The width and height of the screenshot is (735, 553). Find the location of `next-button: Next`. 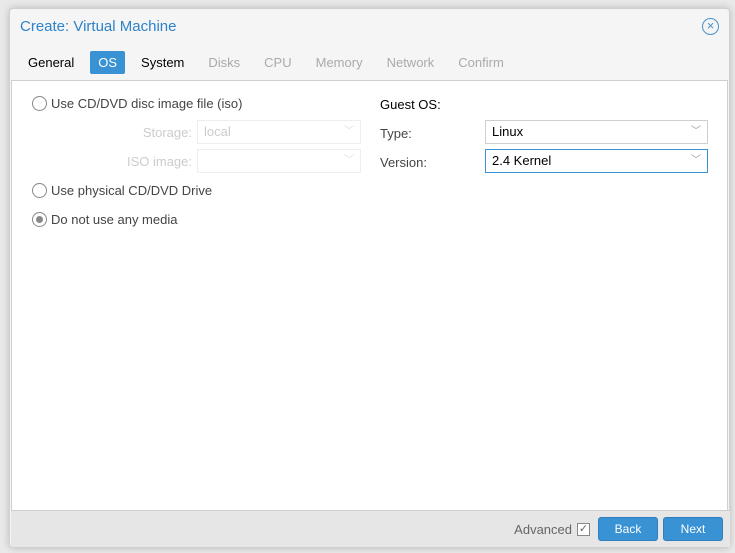

next-button: Next is located at coordinates (693, 529).